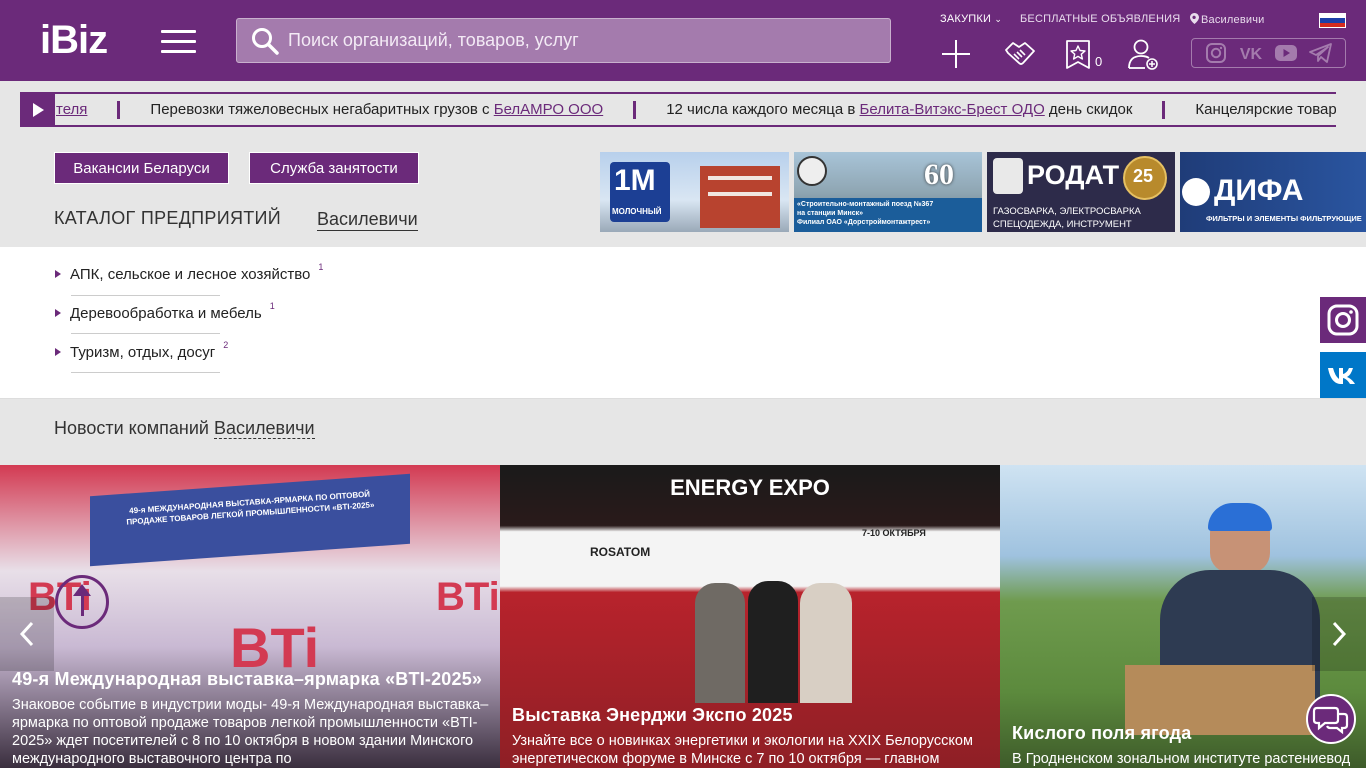 The width and height of the screenshot is (1366, 768). Describe the element at coordinates (1194, 18) in the screenshot. I see `location-pin-icon` at that location.